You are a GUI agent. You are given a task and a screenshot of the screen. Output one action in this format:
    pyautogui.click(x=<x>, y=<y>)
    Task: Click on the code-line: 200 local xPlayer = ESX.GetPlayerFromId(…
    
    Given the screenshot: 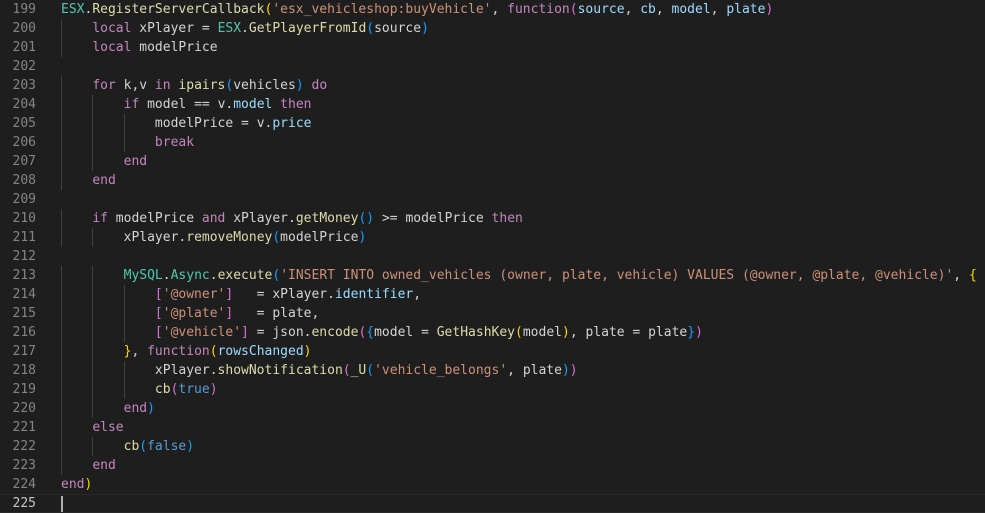 What is the action you would take?
    pyautogui.click(x=492, y=28)
    